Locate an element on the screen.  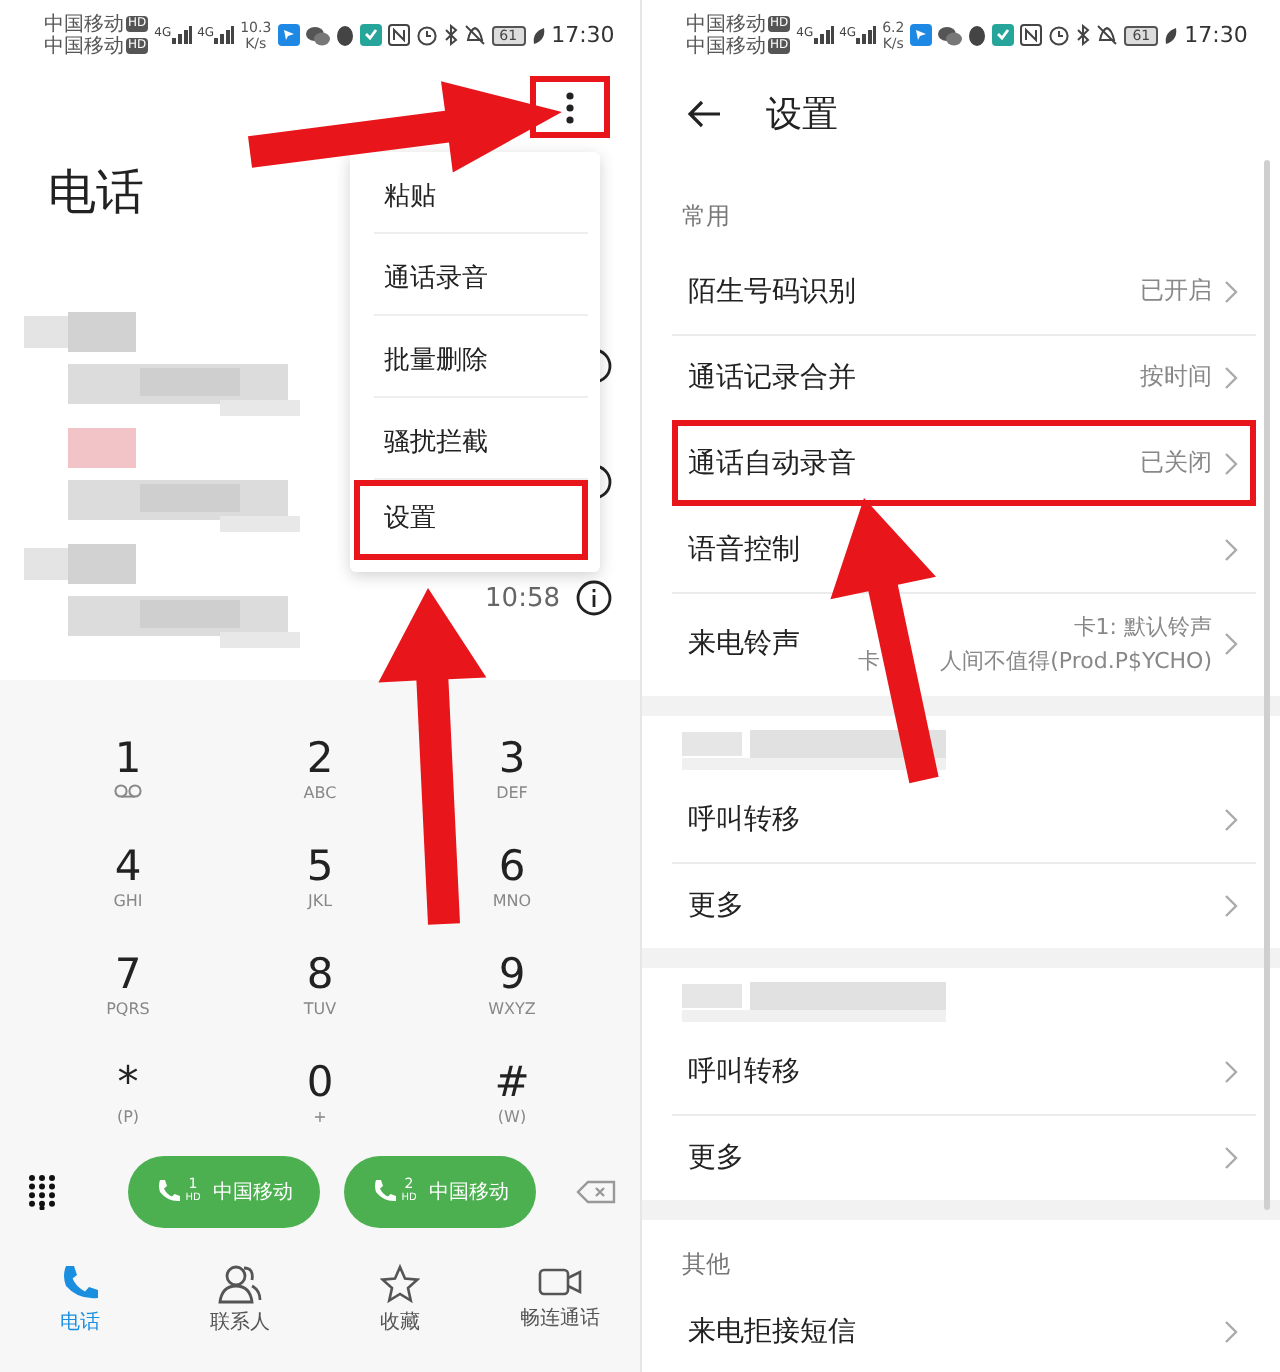
menu-item: 粘贴 is located at coordinates (471, 192).